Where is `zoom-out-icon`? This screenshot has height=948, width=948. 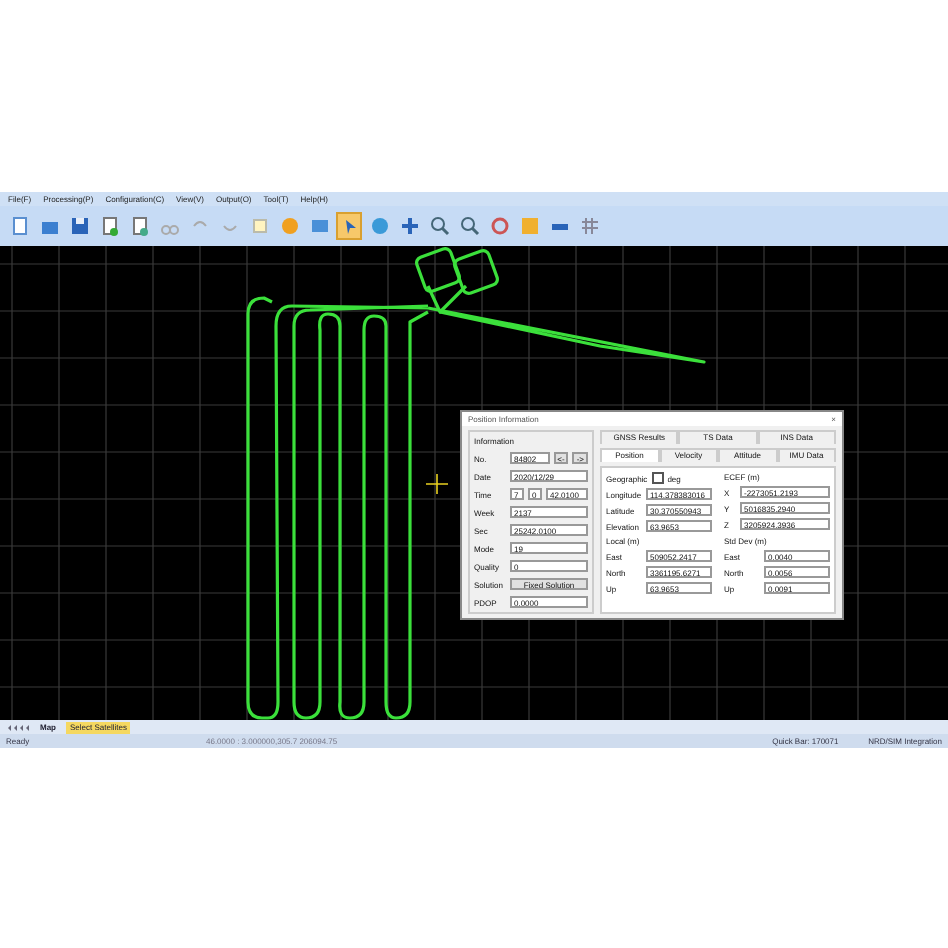 zoom-out-icon is located at coordinates (469, 226).